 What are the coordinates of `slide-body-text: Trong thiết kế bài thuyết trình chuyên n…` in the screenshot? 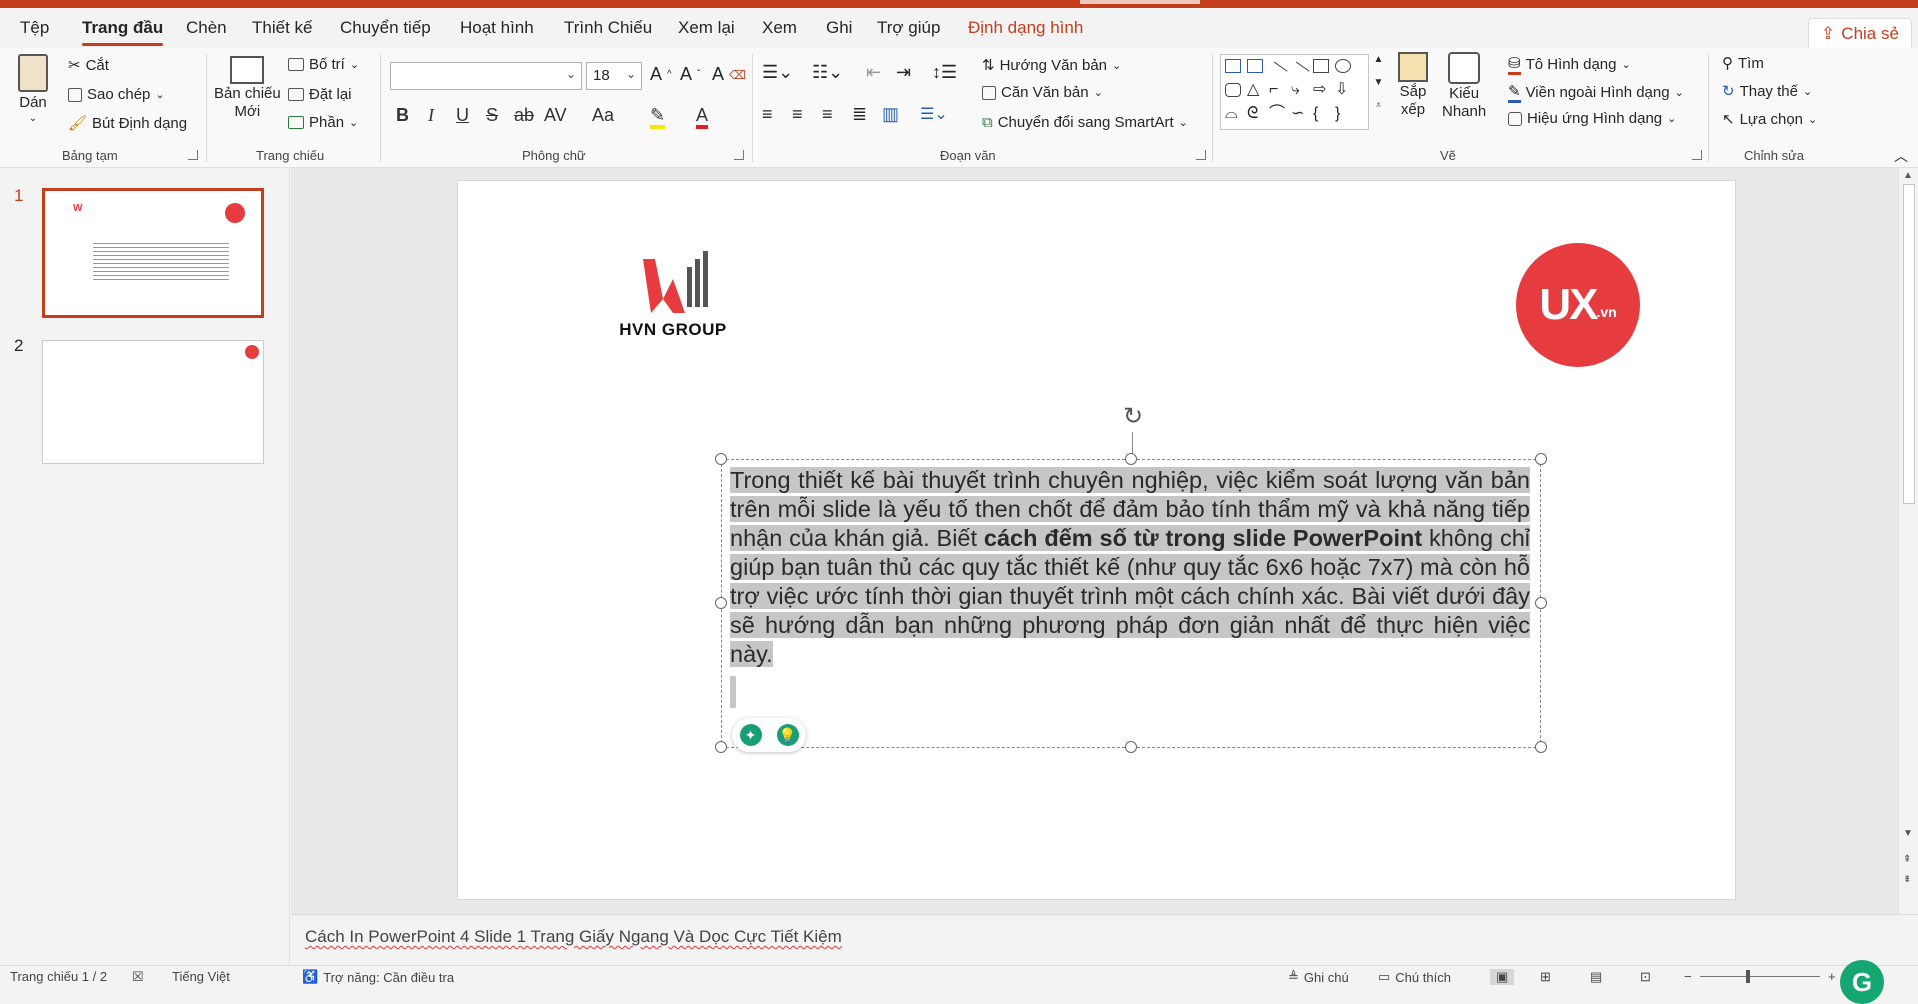 It's located at (1130, 567).